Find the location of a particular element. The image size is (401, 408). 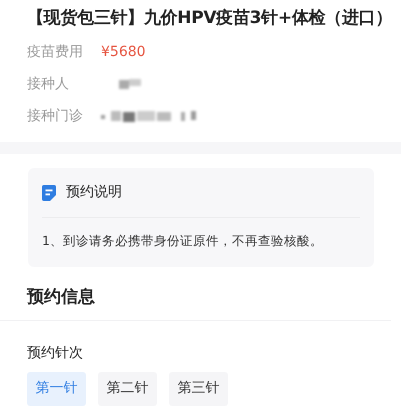

dose-option: 第二针 is located at coordinates (127, 389).